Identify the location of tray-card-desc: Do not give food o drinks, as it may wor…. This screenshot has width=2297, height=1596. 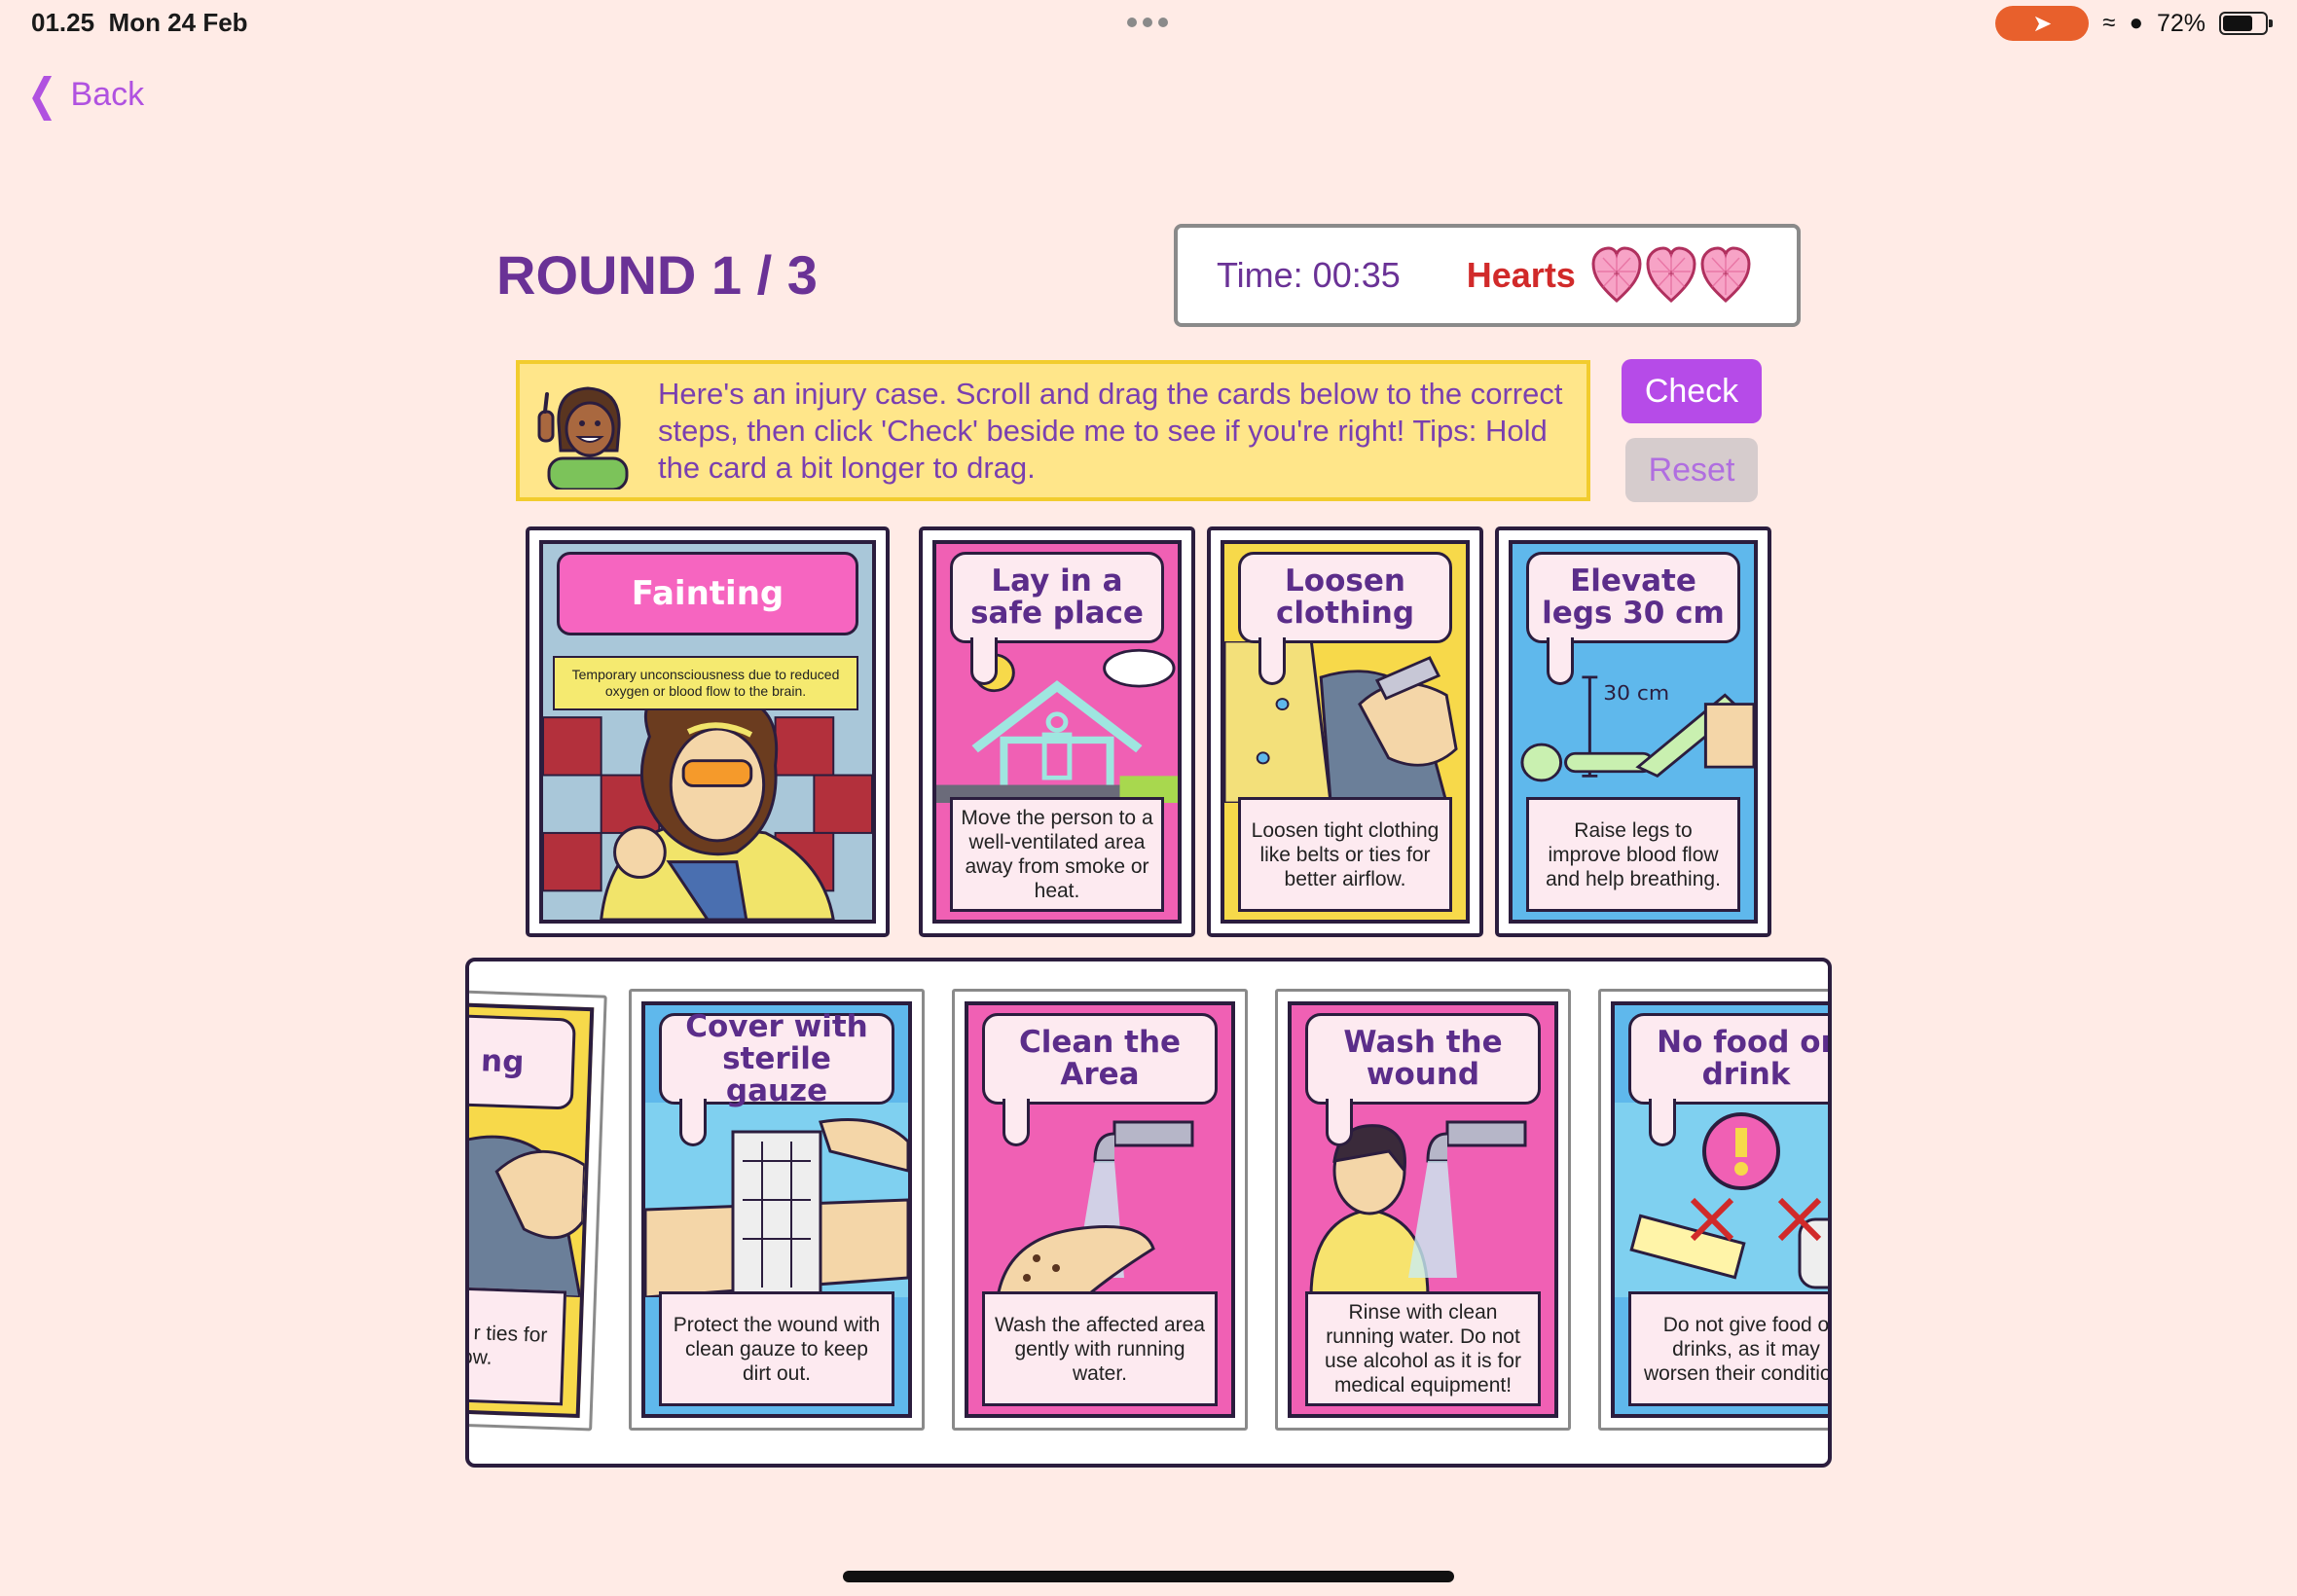
(1728, 1349).